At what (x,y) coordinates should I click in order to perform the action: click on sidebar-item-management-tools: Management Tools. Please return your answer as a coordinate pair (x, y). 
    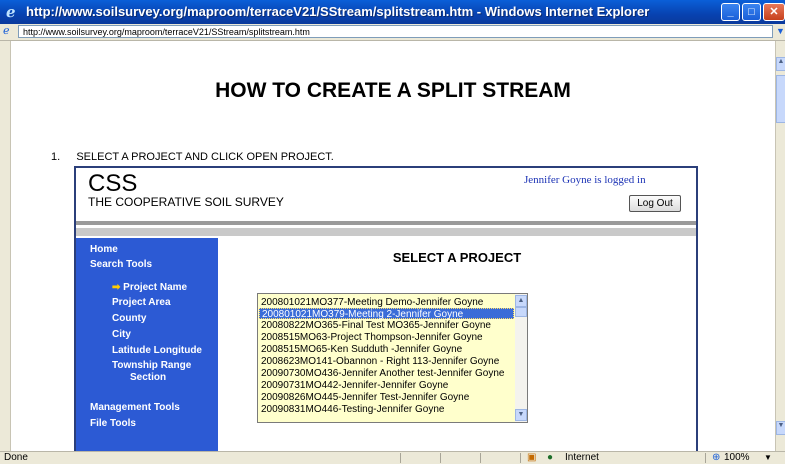
    Looking at the image, I should click on (135, 407).